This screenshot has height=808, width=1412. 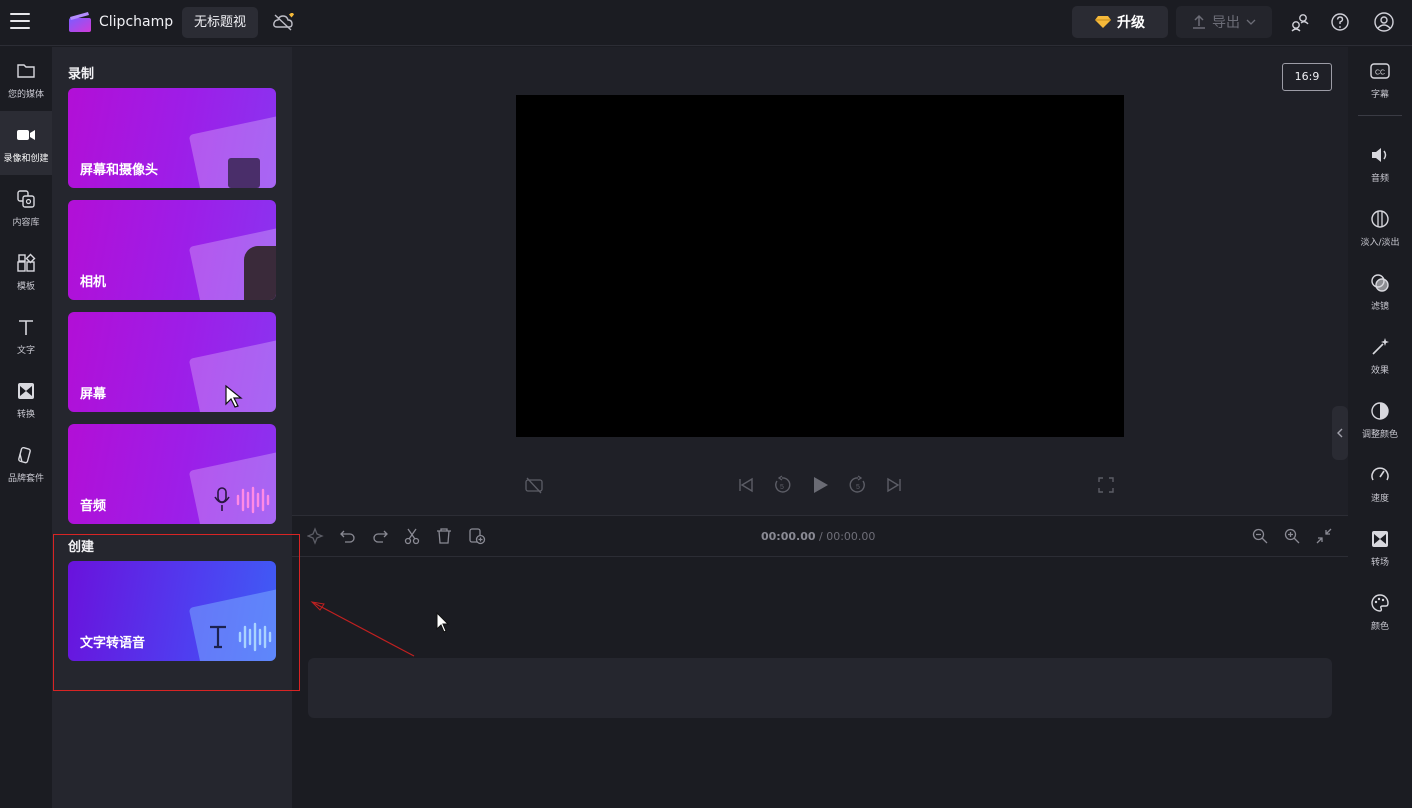 I want to click on nav-templates: 模板, so click(x=26, y=271).